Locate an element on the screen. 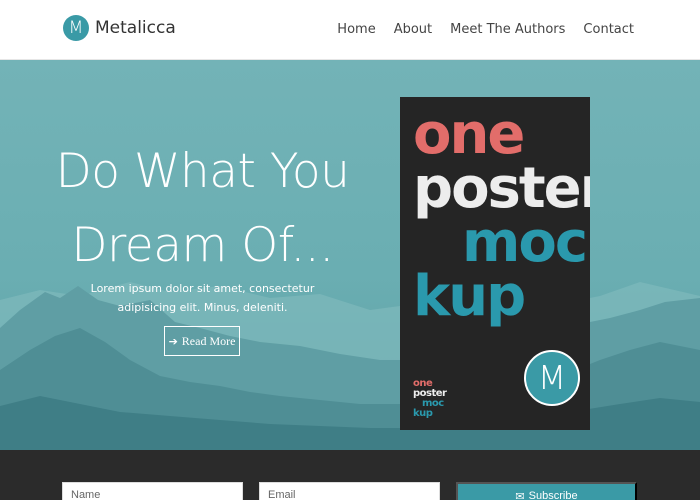 The height and width of the screenshot is (500, 700). poster-word-kup: kup is located at coordinates (469, 296).